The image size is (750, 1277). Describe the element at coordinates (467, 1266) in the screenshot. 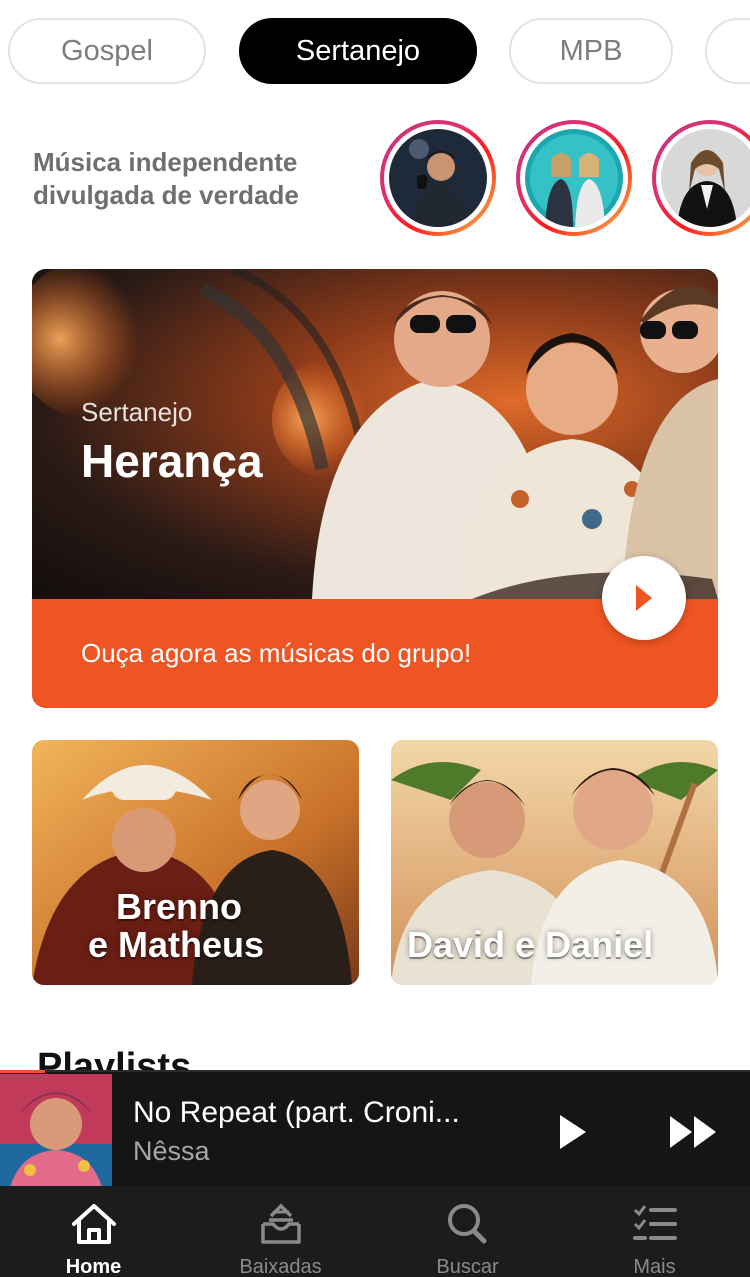

I see `nav-label: Buscar` at that location.